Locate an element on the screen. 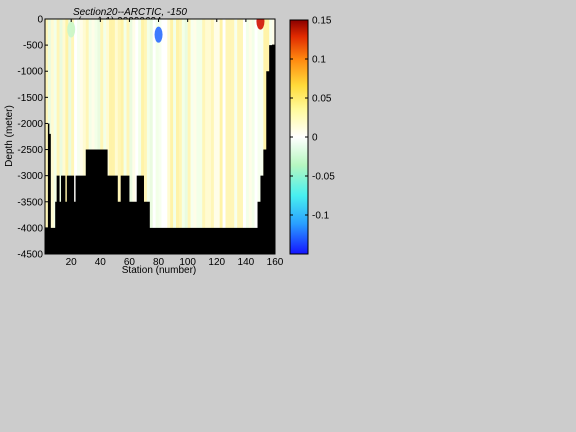  y-tick-label: -3500 is located at coordinates (30, 202).